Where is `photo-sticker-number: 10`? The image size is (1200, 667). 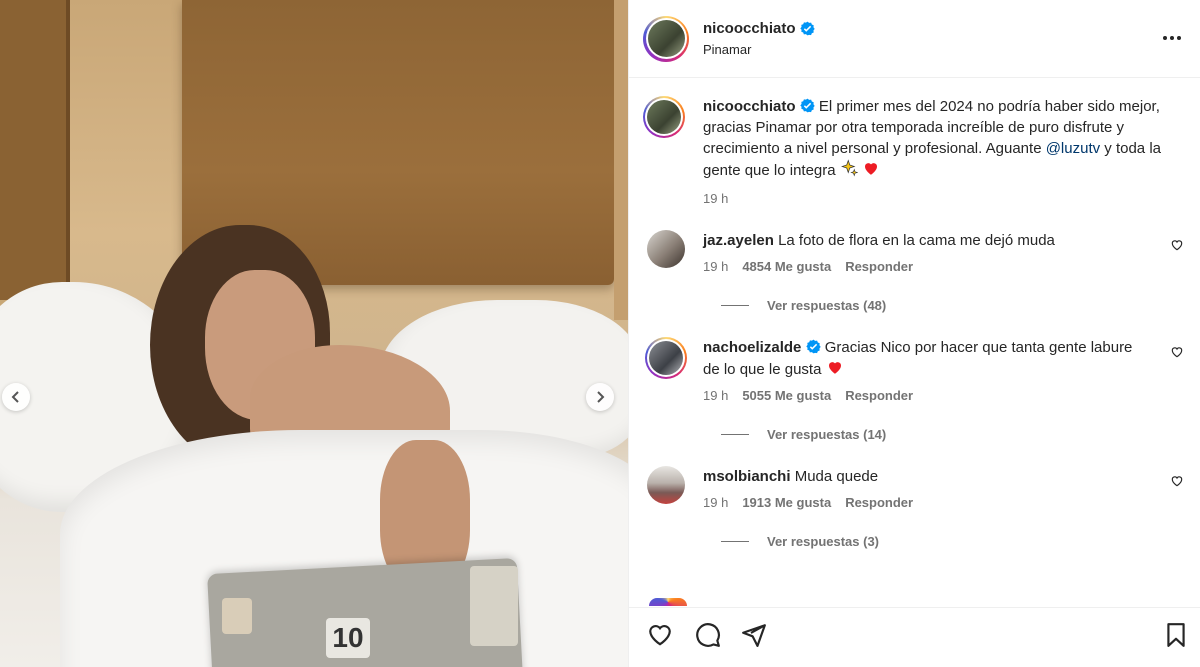 photo-sticker-number: 10 is located at coordinates (348, 638).